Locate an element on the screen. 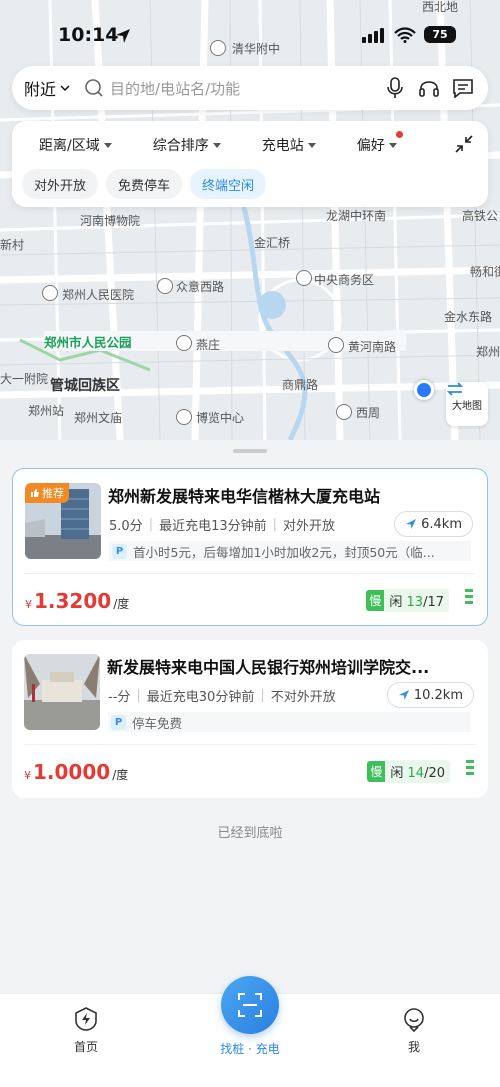 The height and width of the screenshot is (1087, 500). price-value: 1.0000 is located at coordinates (72, 772).